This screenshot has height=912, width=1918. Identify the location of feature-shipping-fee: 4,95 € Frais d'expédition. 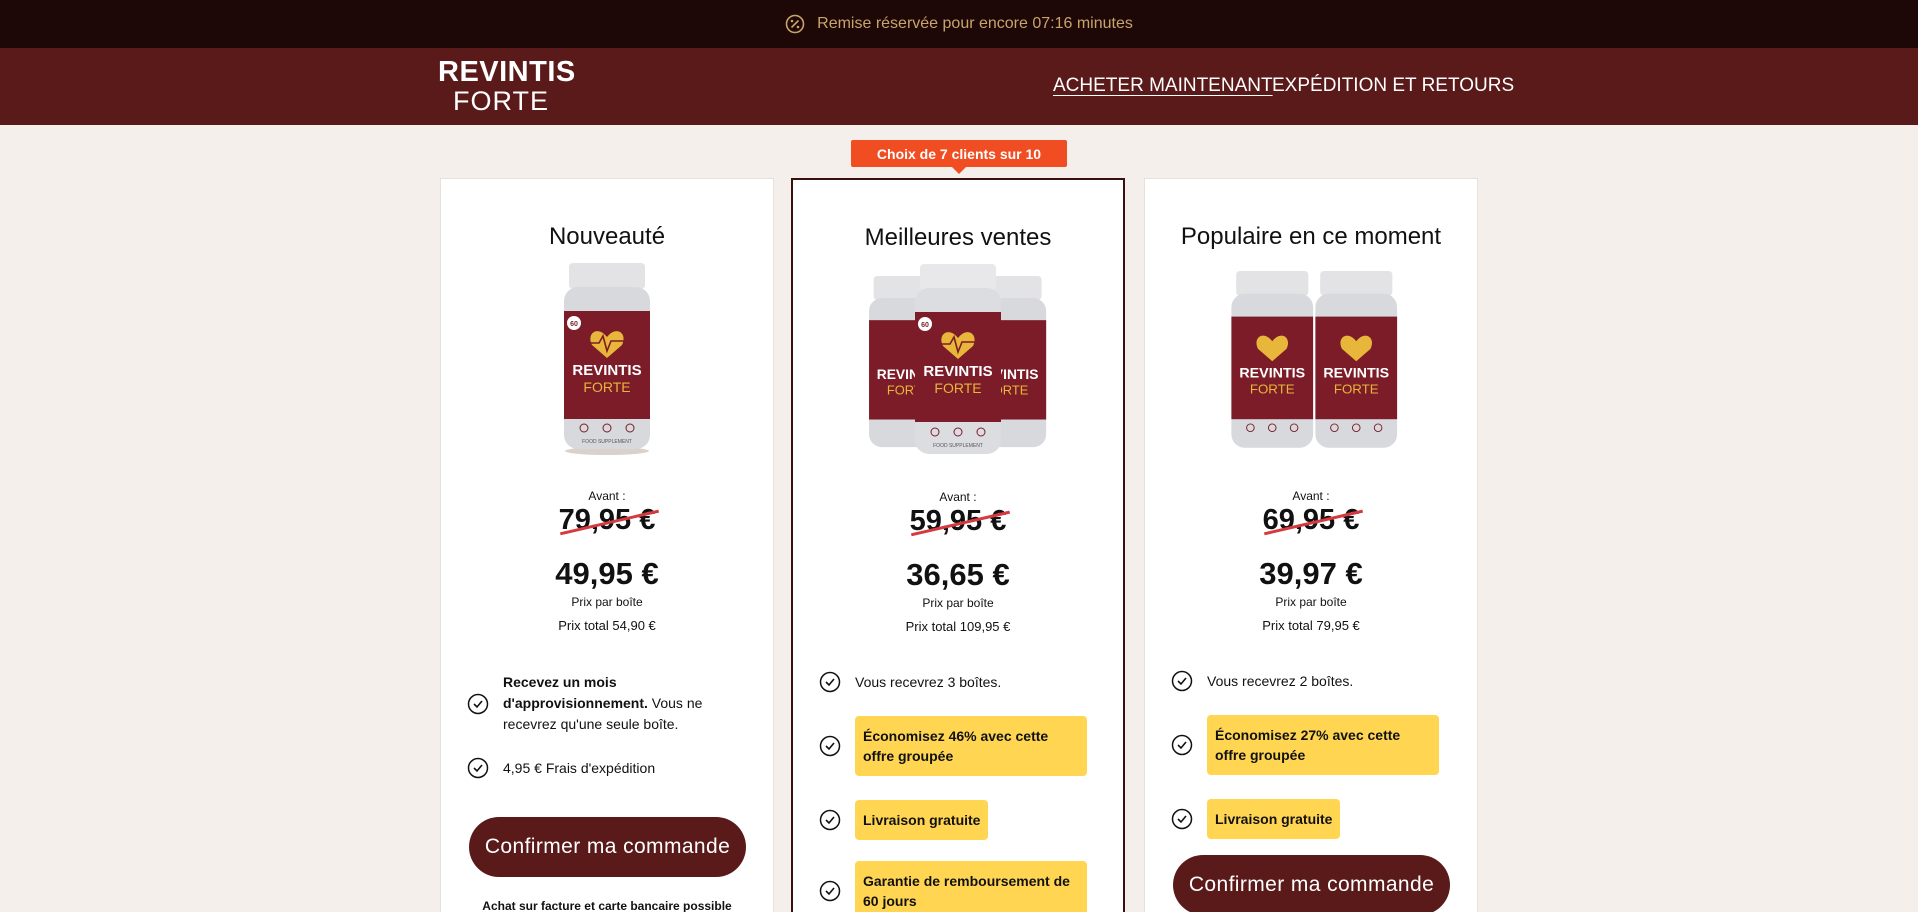
(610, 768).